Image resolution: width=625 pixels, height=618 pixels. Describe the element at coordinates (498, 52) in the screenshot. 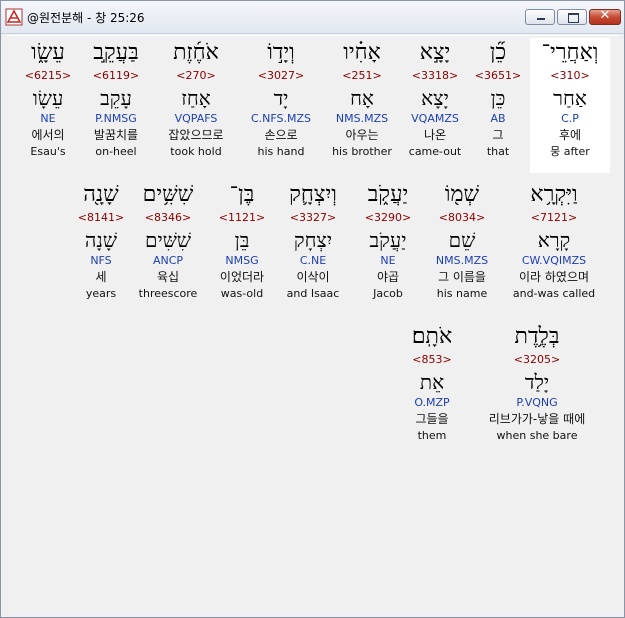

I see `hebrew-word: כֵ֞ן` at that location.